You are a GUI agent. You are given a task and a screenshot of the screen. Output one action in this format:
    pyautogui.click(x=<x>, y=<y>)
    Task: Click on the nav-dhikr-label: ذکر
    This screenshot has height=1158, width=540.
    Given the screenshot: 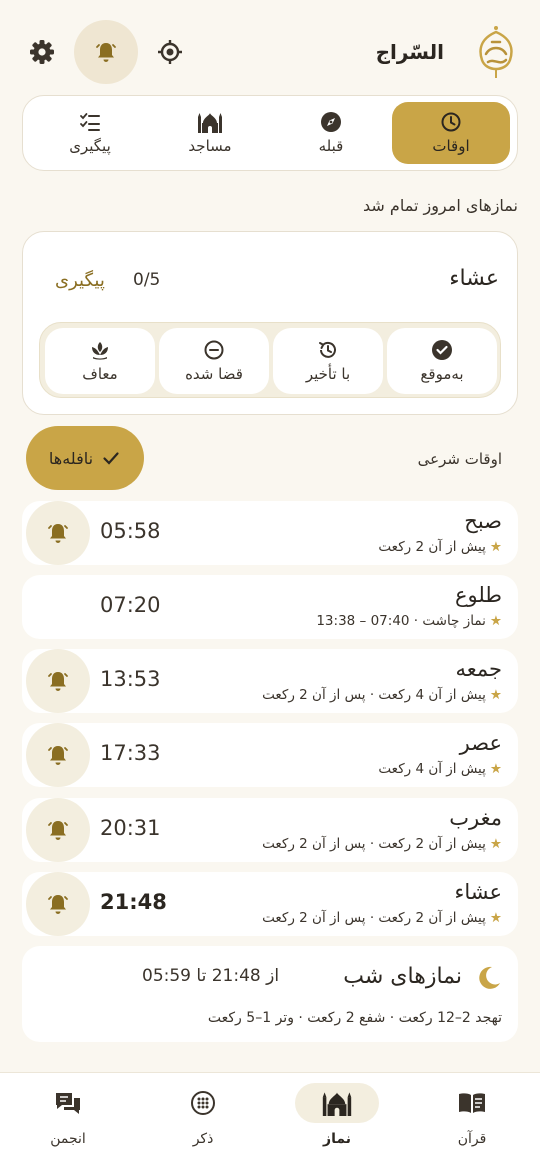 What is the action you would take?
    pyautogui.click(x=203, y=1139)
    